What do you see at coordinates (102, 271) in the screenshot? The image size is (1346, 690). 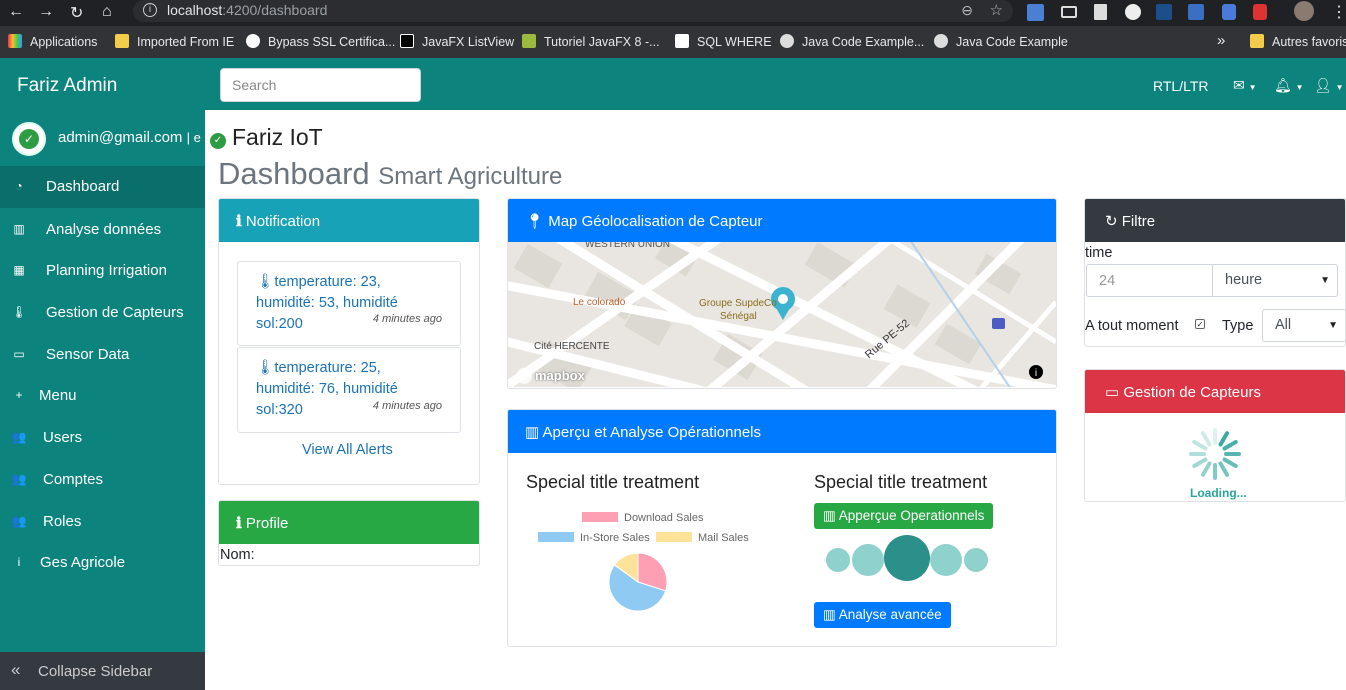 I see `sidebar-item-planning-irrigation: ▦ Planning Irrigation` at bounding box center [102, 271].